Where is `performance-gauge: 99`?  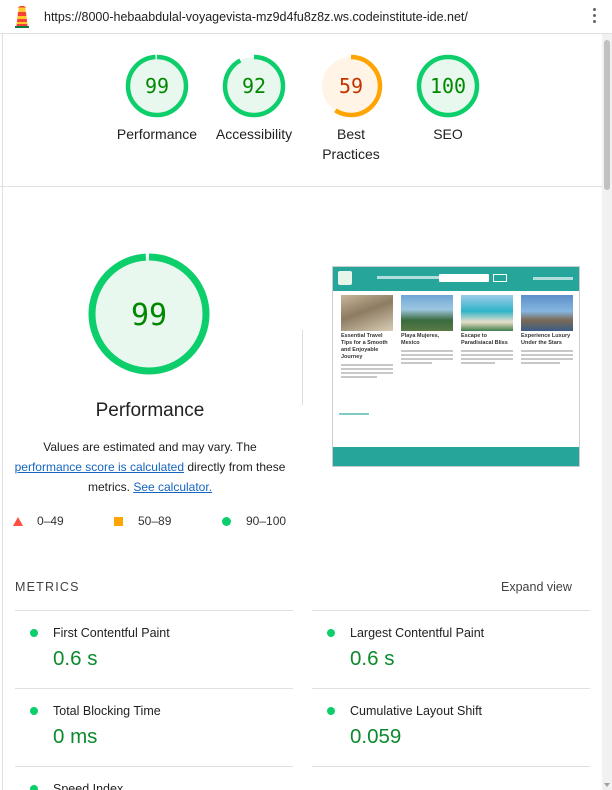 performance-gauge: 99 is located at coordinates (149, 314).